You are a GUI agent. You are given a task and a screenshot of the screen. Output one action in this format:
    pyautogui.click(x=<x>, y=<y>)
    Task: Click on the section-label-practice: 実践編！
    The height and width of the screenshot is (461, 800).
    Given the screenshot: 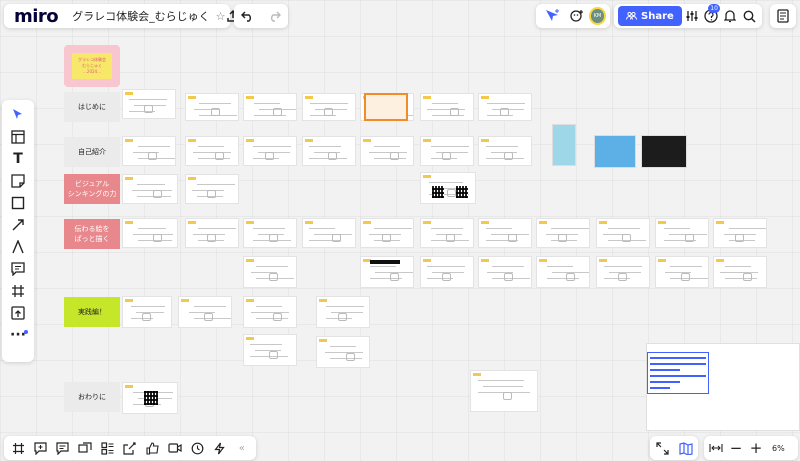 What is the action you would take?
    pyautogui.click(x=92, y=312)
    